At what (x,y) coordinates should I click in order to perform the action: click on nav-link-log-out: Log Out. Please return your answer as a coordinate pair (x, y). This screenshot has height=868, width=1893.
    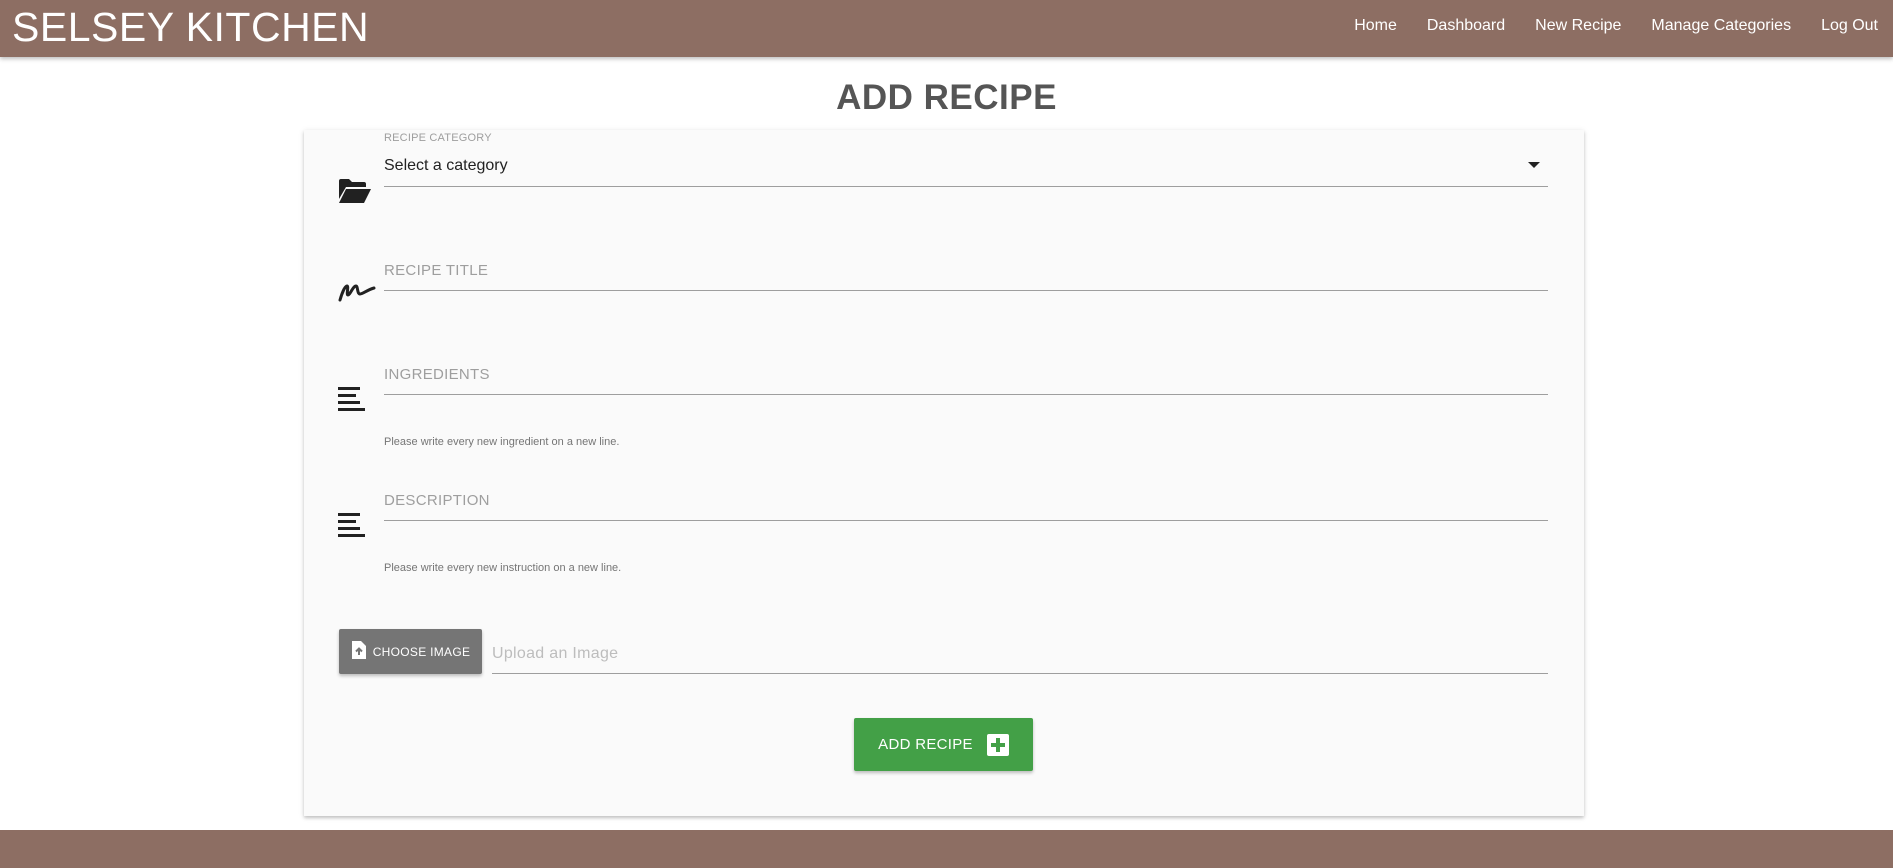
    Looking at the image, I should click on (1849, 26).